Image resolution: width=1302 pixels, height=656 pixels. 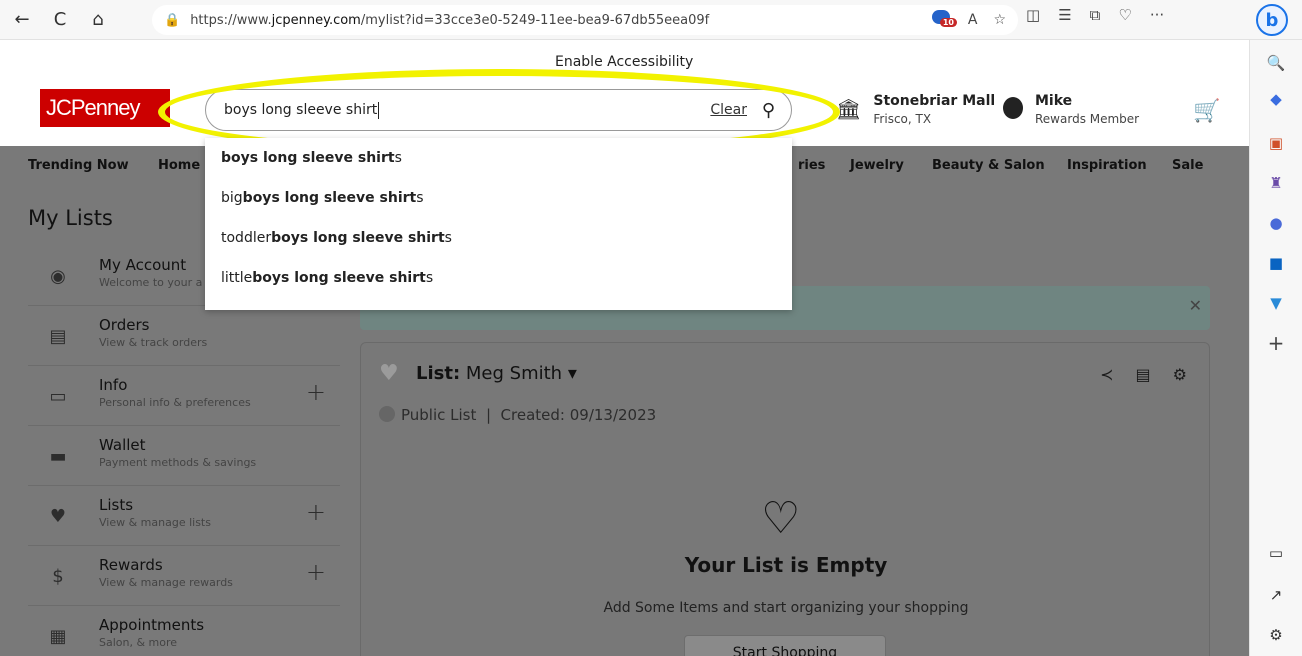 I want to click on menu-item-appointments: ▦ Appointments Salon, & more, so click(x=184, y=631).